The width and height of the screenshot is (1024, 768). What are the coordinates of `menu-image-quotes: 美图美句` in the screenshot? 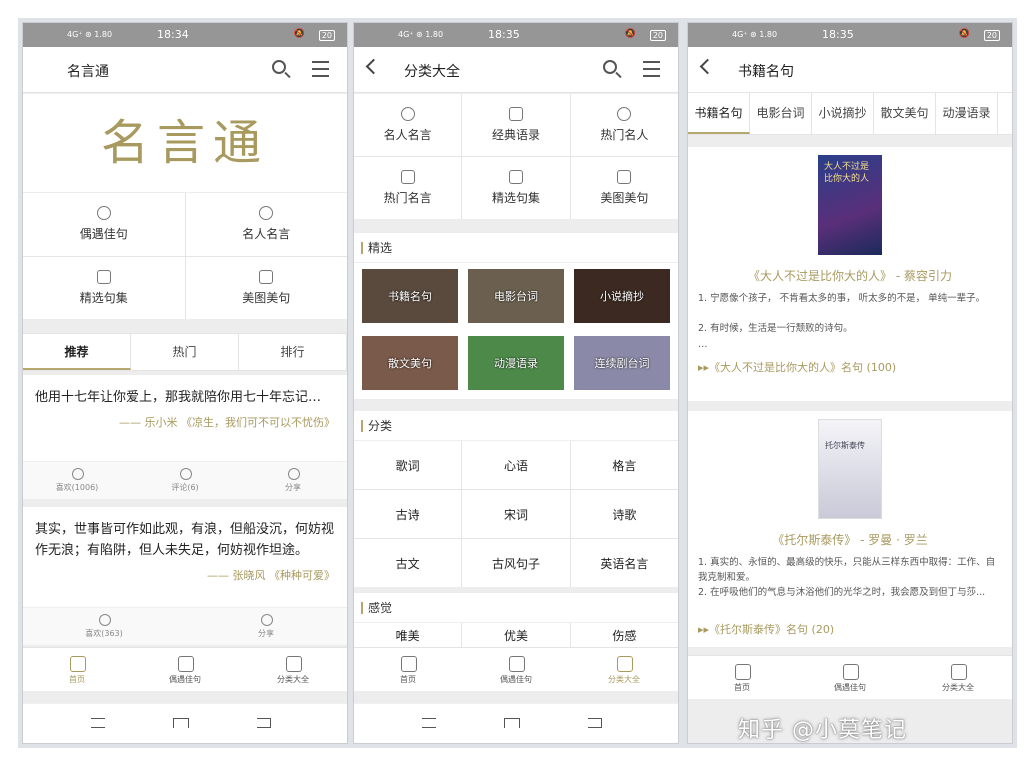 It's located at (266, 287).